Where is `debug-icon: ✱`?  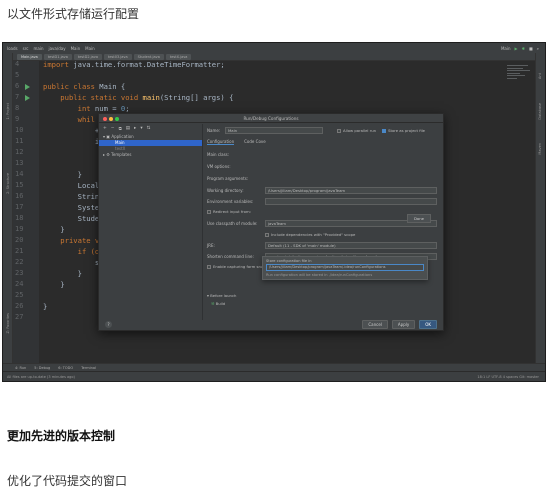 debug-icon: ✱ is located at coordinates (523, 48).